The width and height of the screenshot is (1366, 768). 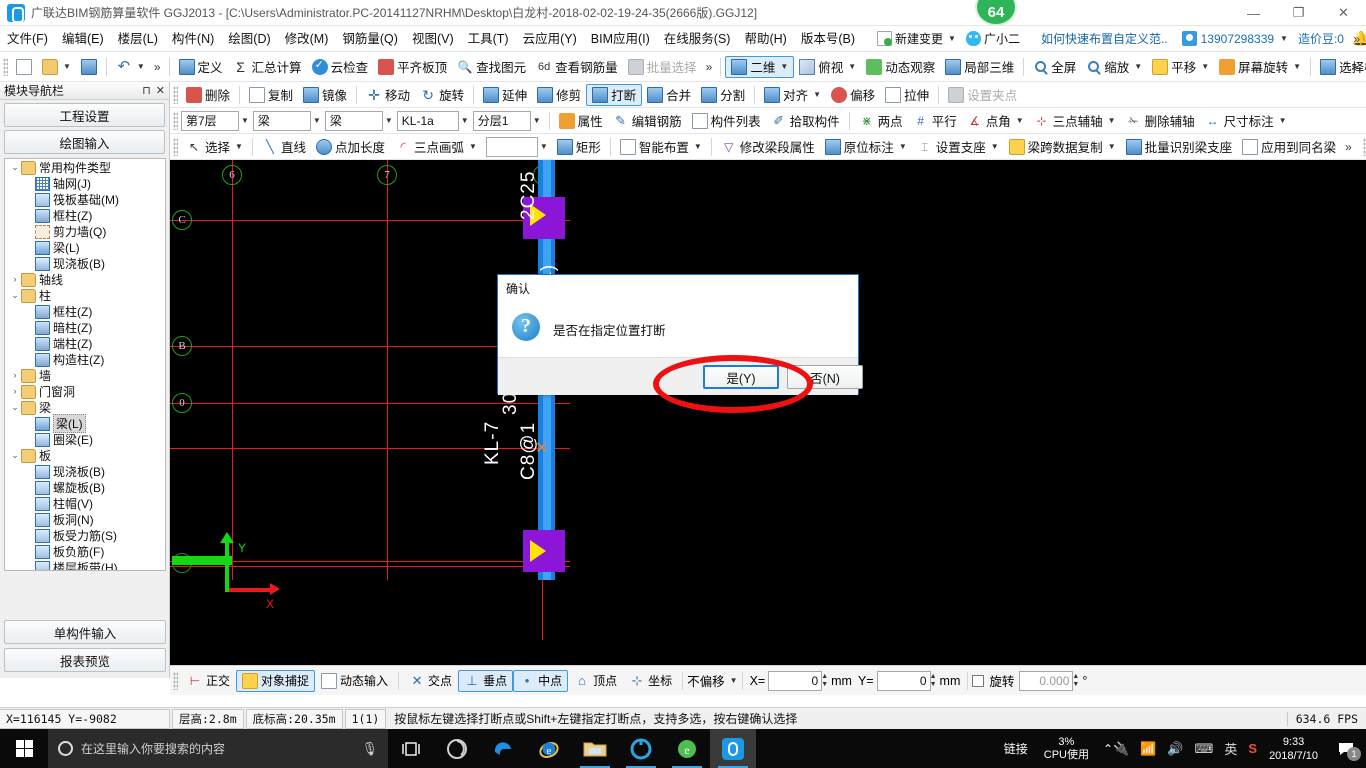 What do you see at coordinates (85, 359) in the screenshot?
I see `tree-item-构造柱Z: 构造柱(Z)` at bounding box center [85, 359].